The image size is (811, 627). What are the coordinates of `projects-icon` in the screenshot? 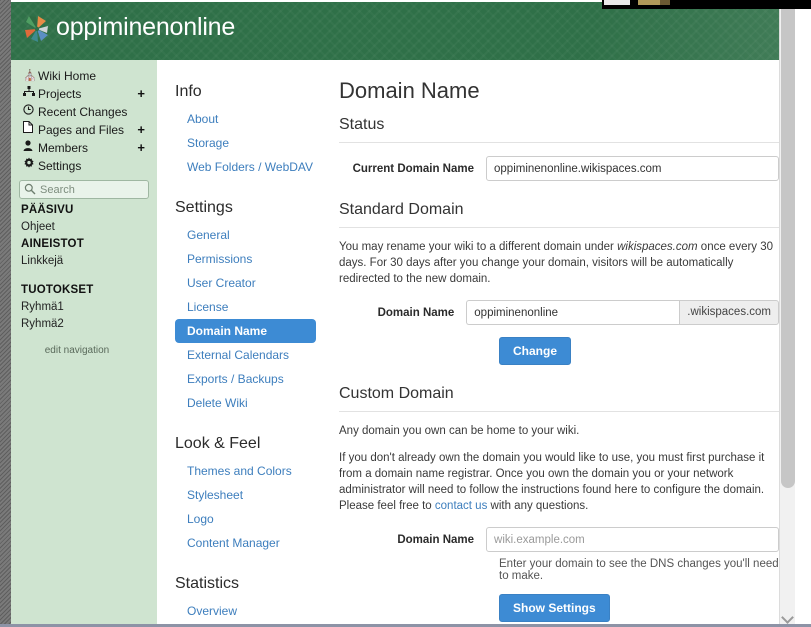 It's located at (30, 94).